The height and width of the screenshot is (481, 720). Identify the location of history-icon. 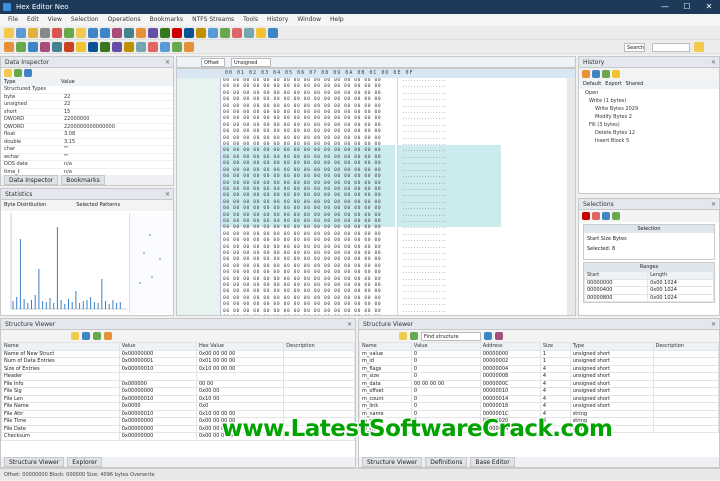
(105, 46).